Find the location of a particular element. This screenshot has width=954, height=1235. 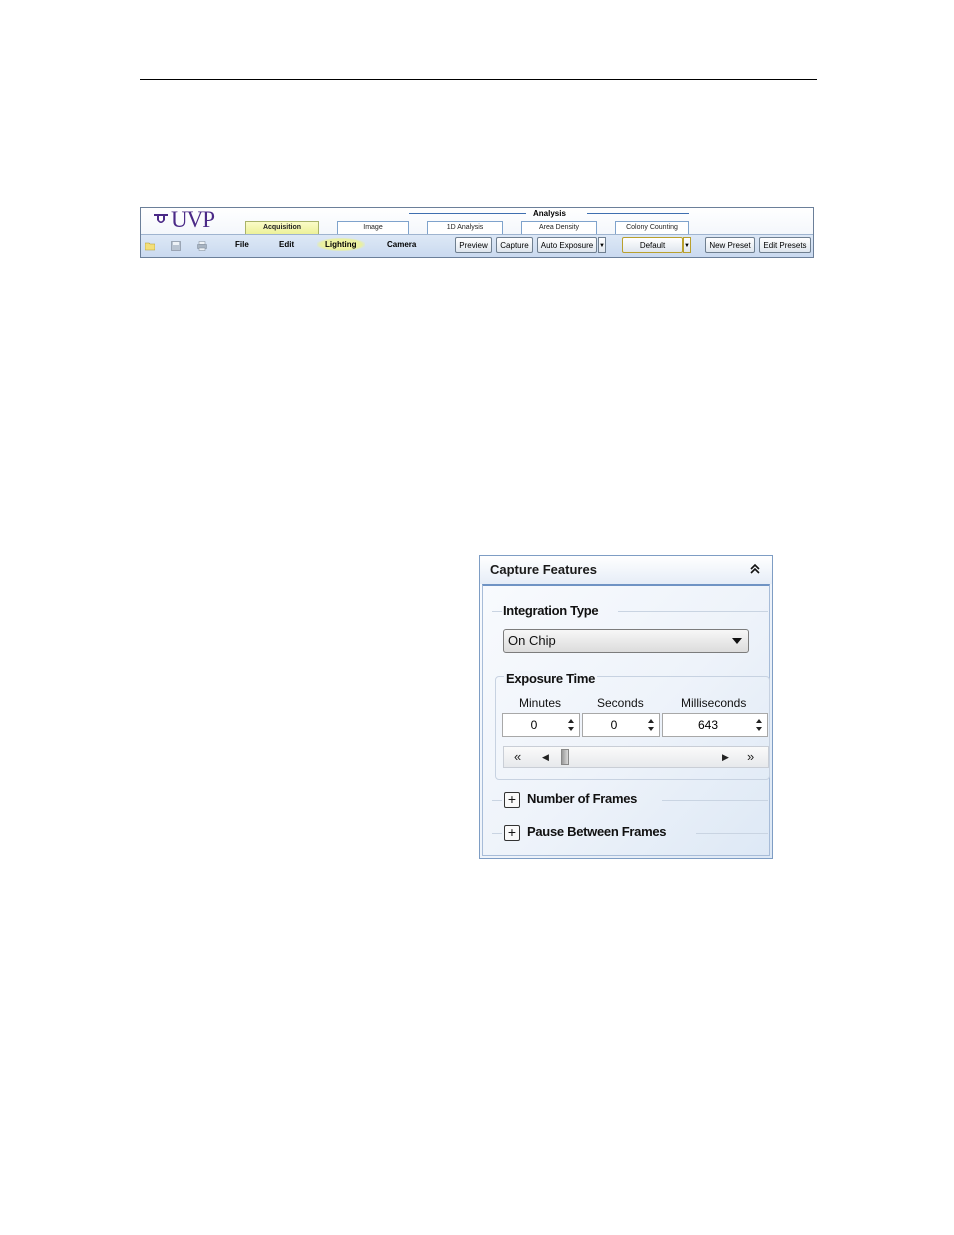

tab-1d-analysis: 1D Analysis is located at coordinates (465, 227).